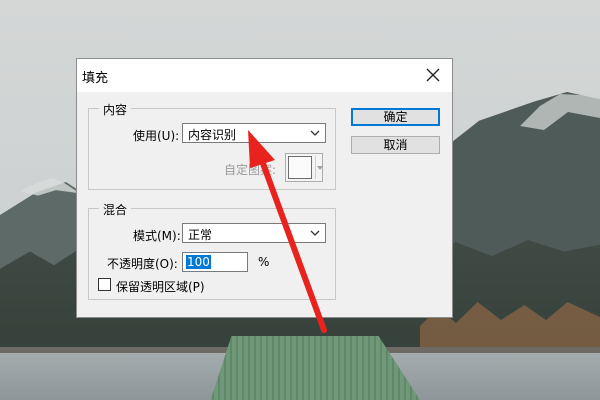 Image resolution: width=600 pixels, height=400 pixels. I want to click on custom-pattern-picker, so click(304, 167).